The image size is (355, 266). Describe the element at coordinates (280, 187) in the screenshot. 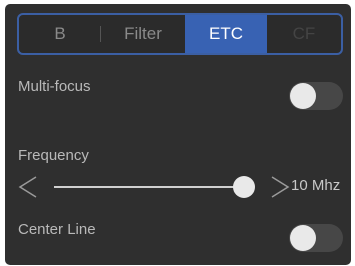

I see `chevron-right-icon` at that location.